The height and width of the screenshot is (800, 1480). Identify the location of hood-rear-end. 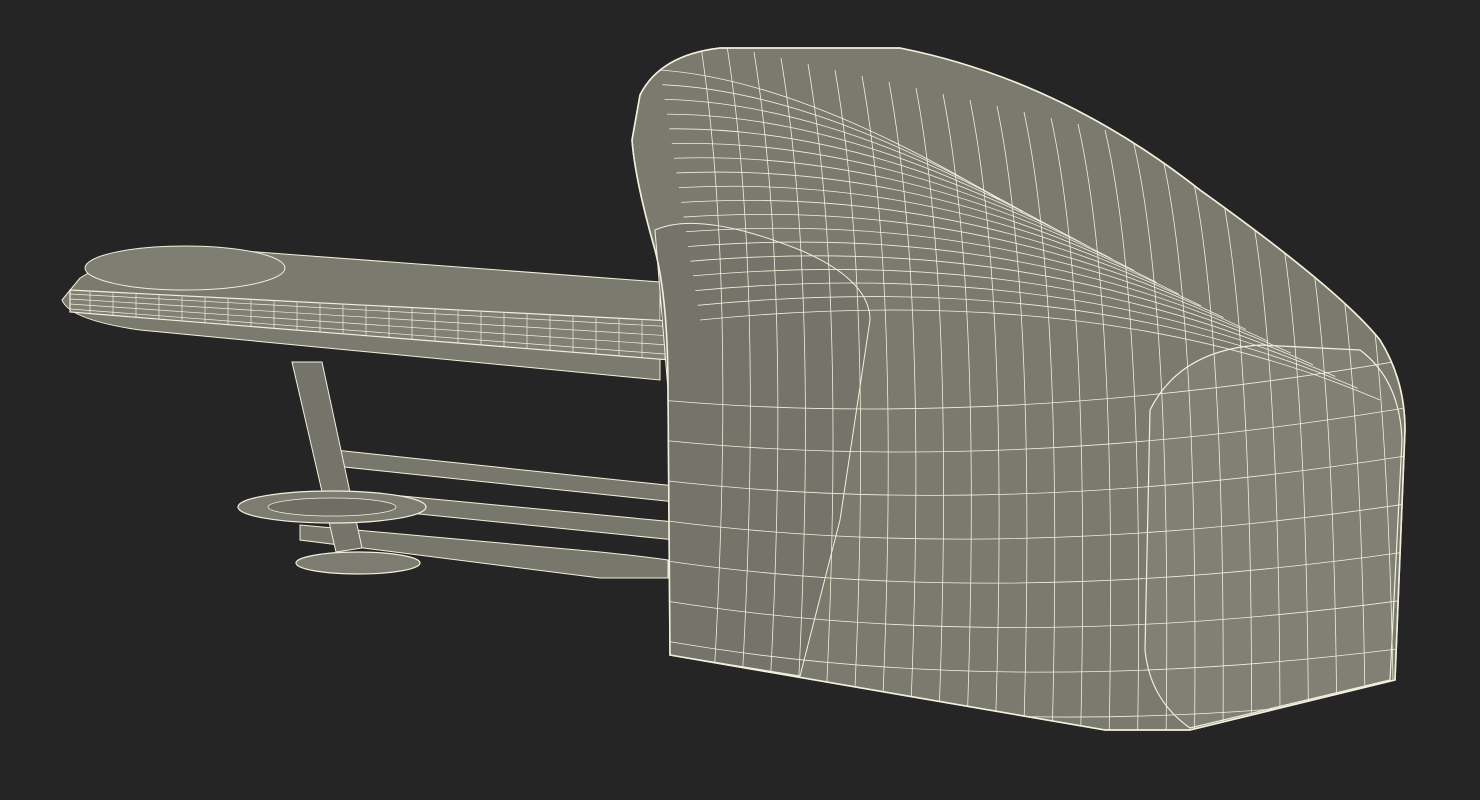
(1273, 536).